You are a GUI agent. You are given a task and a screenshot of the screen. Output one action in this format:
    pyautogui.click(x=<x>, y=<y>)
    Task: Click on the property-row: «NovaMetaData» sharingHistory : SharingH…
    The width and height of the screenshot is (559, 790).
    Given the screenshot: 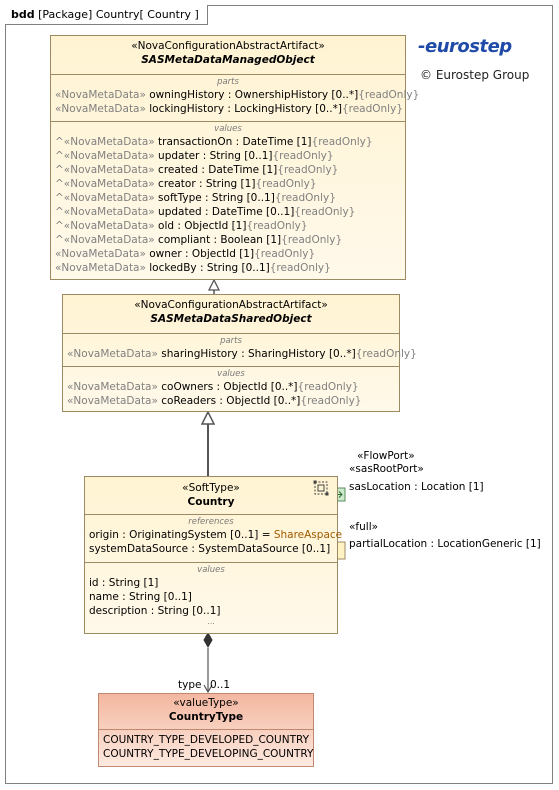 What is the action you would take?
    pyautogui.click(x=240, y=354)
    